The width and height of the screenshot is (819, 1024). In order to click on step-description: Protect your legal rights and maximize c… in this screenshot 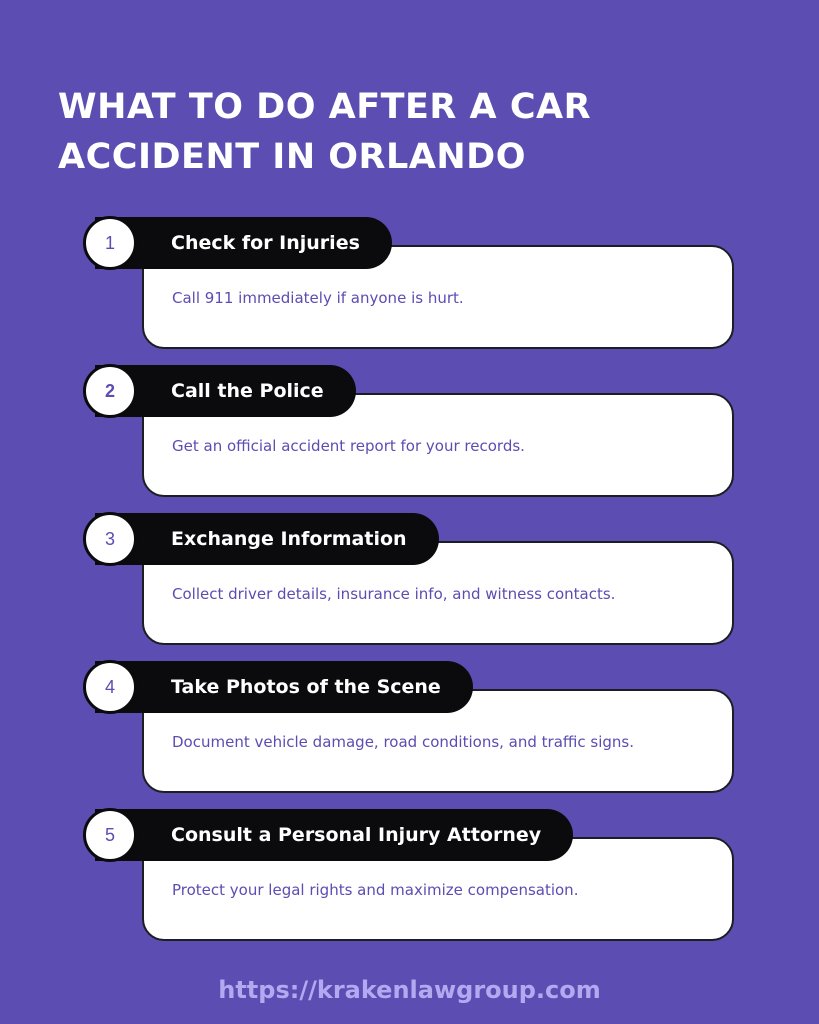, I will do `click(375, 890)`.